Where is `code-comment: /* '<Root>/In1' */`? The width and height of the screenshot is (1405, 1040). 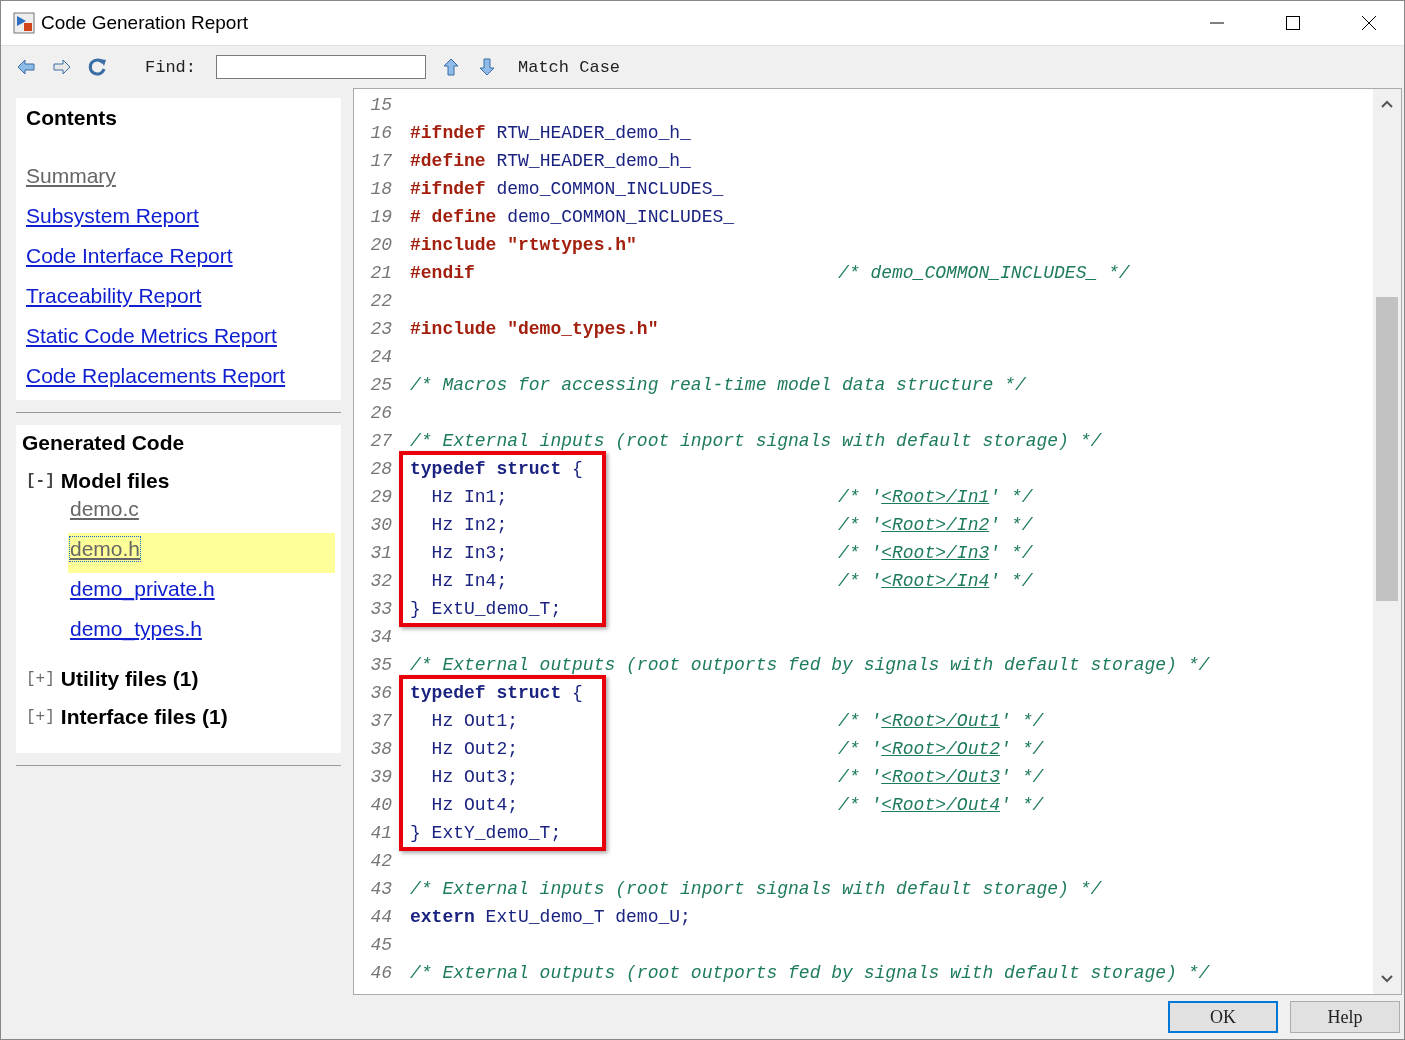
code-comment: /* '<Root>/In1' */ is located at coordinates (935, 497).